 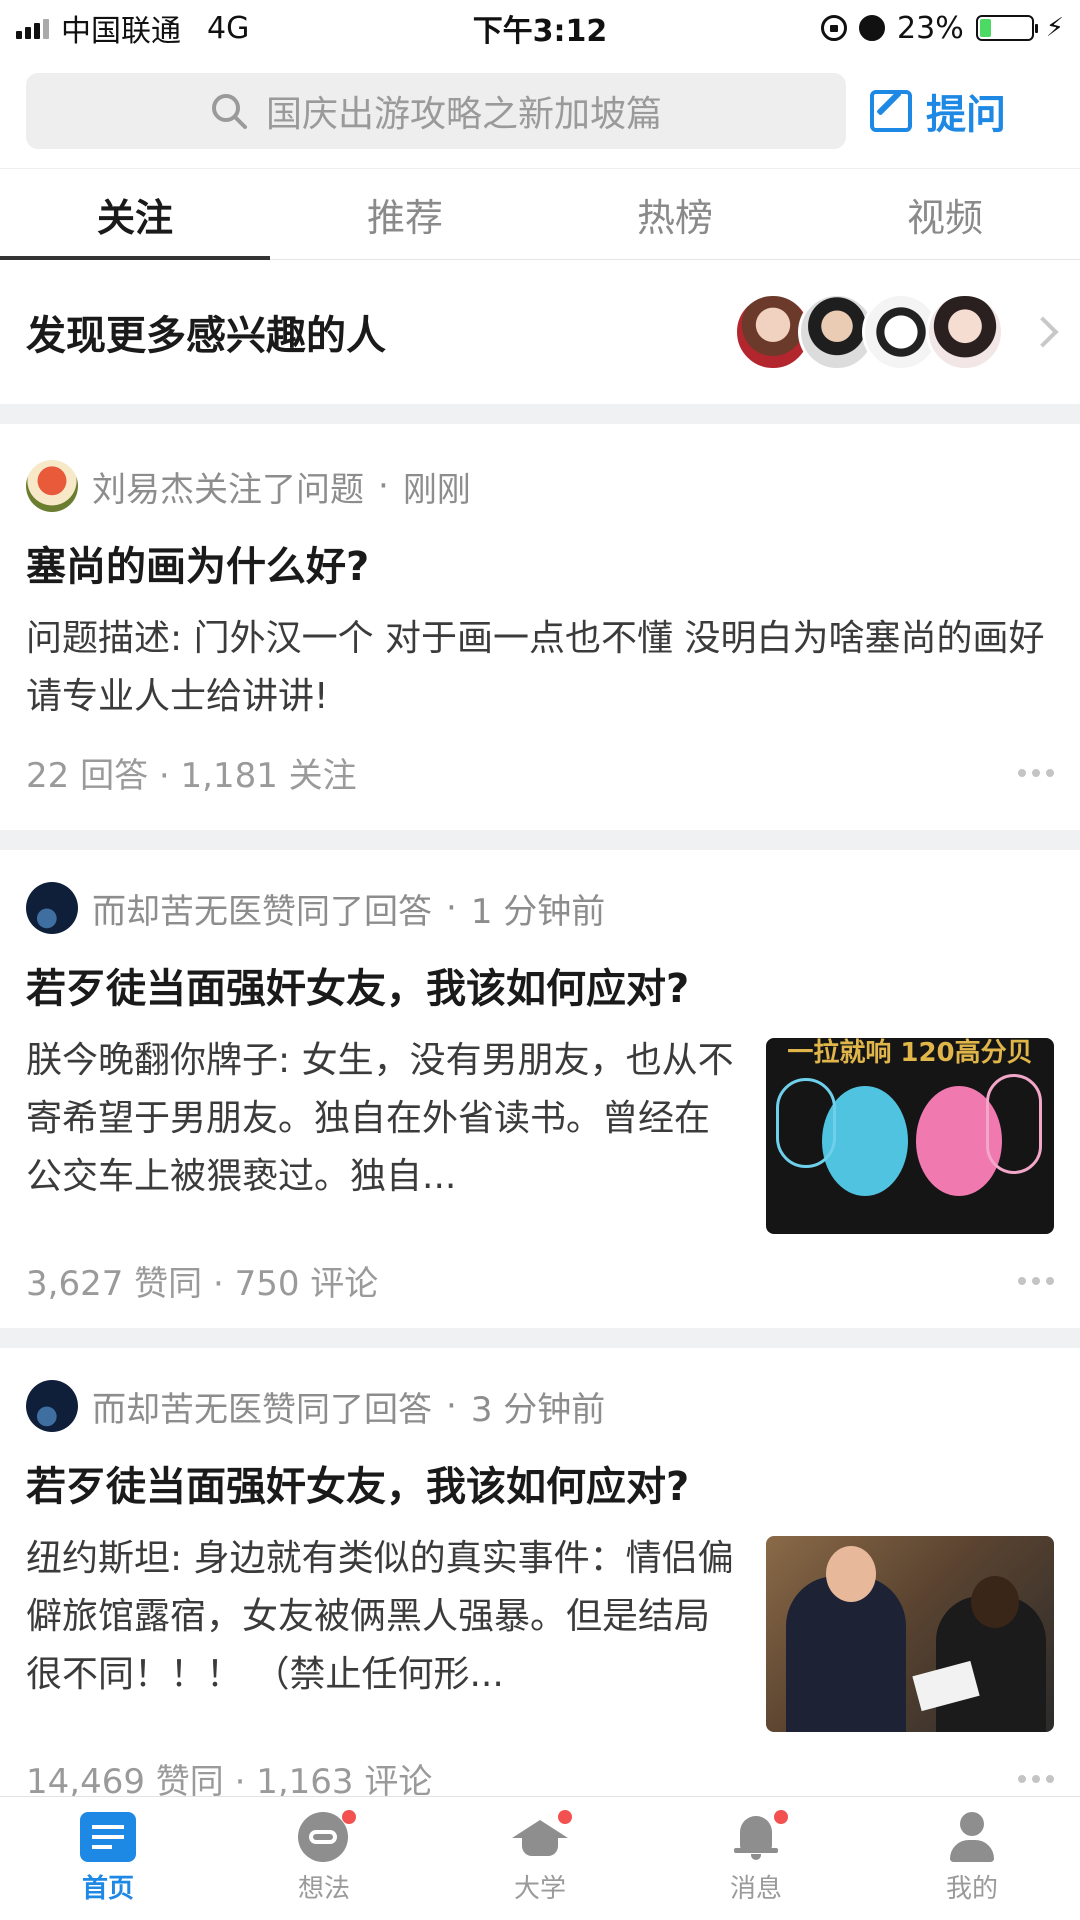 I want to click on card-stats: 22 回答 · 1,181 关注, so click(x=540, y=772).